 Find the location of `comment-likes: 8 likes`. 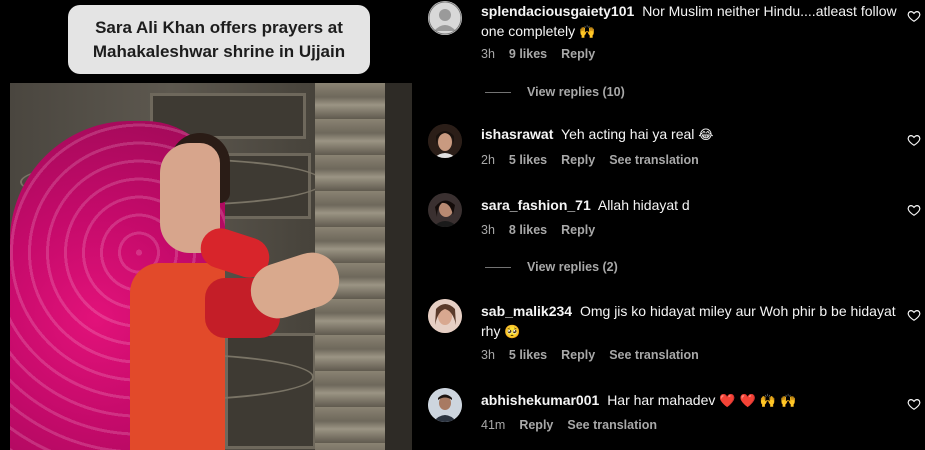

comment-likes: 8 likes is located at coordinates (528, 230).